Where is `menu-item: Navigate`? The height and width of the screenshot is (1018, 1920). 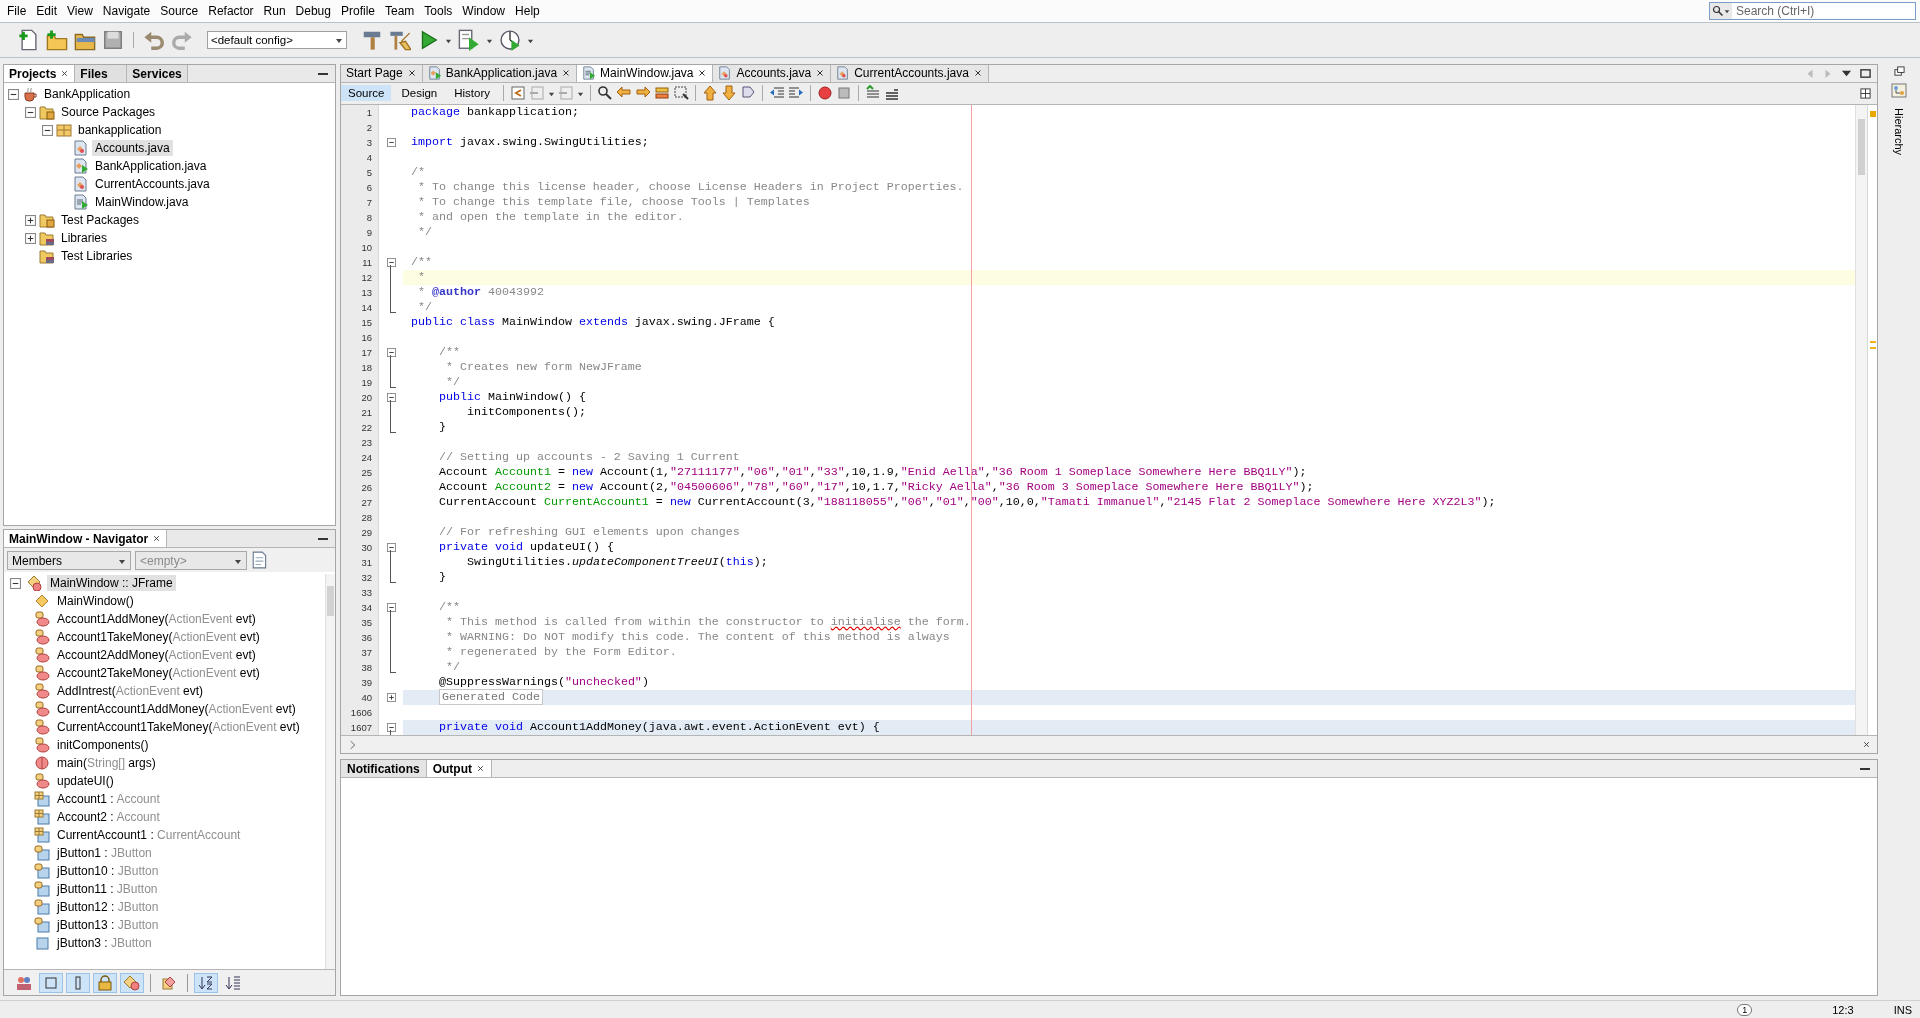 menu-item: Navigate is located at coordinates (126, 11).